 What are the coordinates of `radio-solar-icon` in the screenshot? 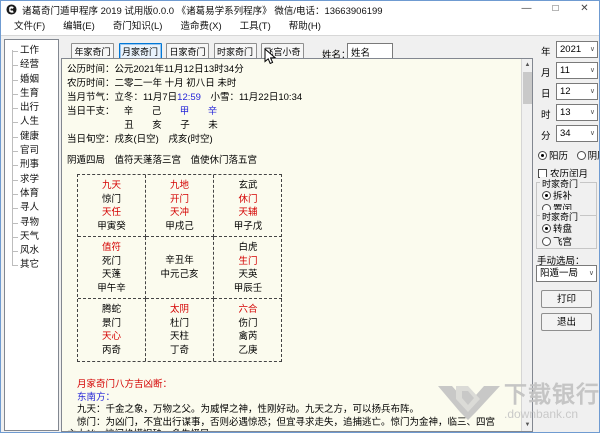 It's located at (542, 155).